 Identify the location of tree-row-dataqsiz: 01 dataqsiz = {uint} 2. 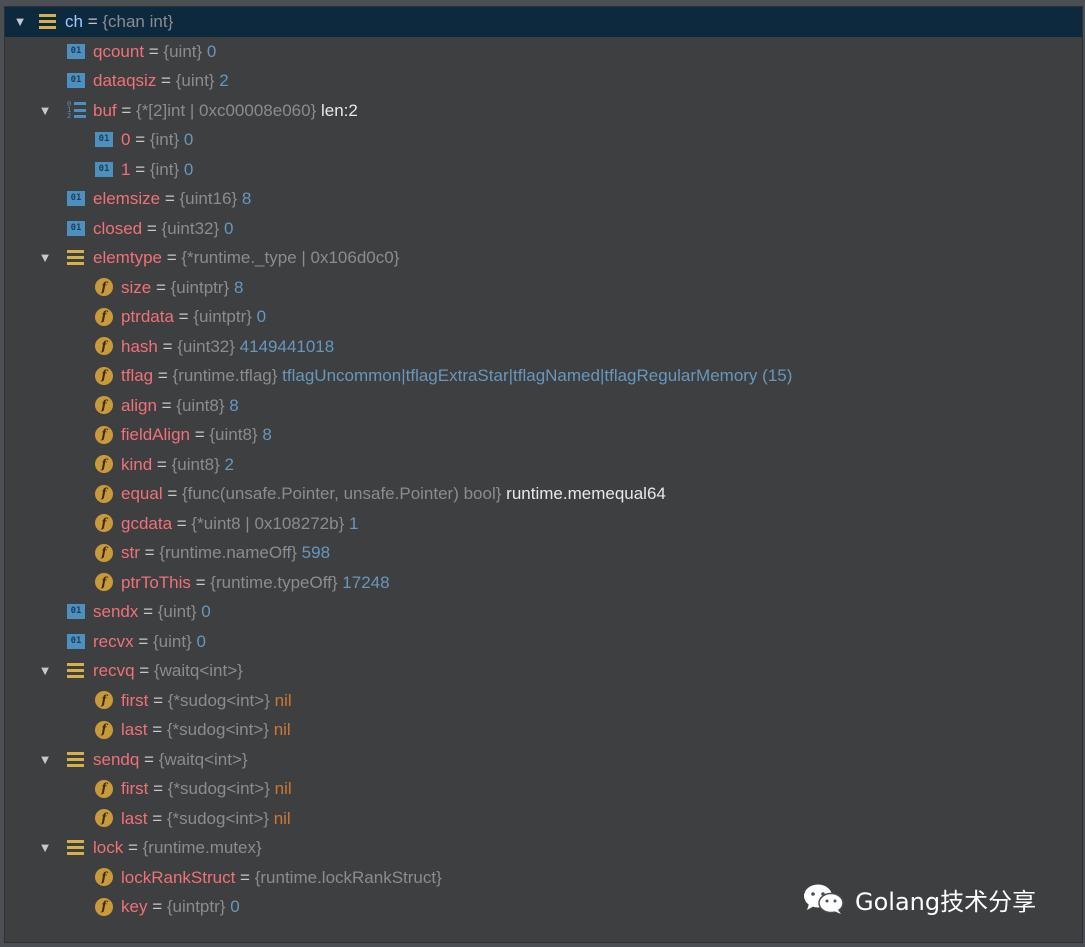
(543, 81).